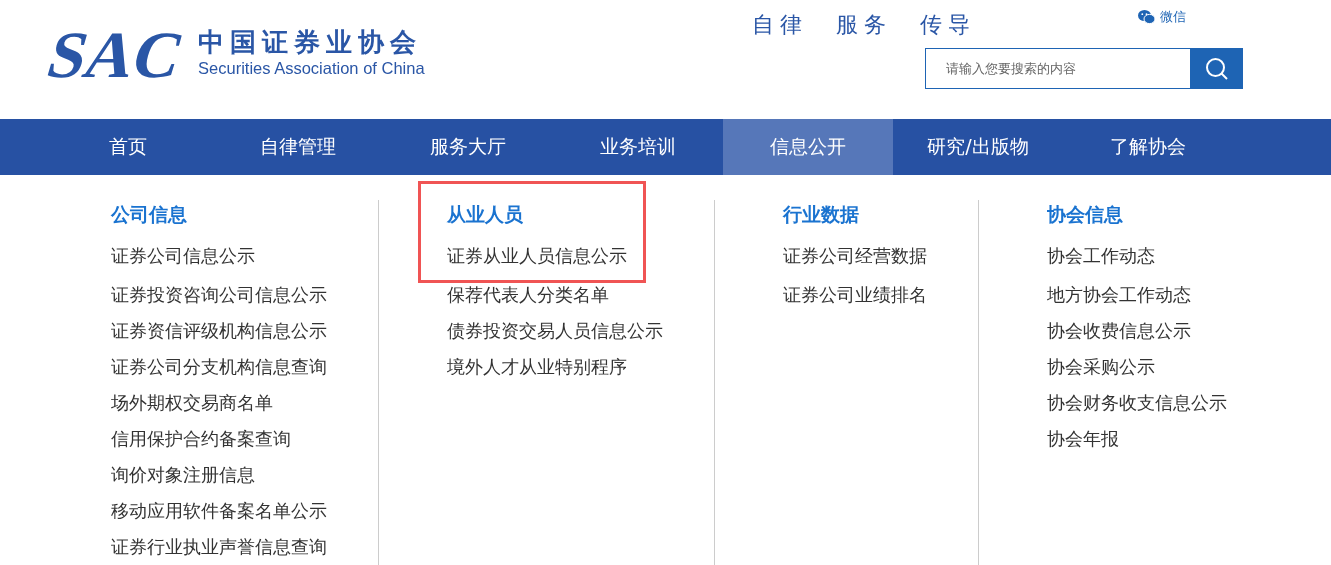  Describe the element at coordinates (244, 439) in the screenshot. I see `menu-link: 信用保护合约备案查询` at that location.